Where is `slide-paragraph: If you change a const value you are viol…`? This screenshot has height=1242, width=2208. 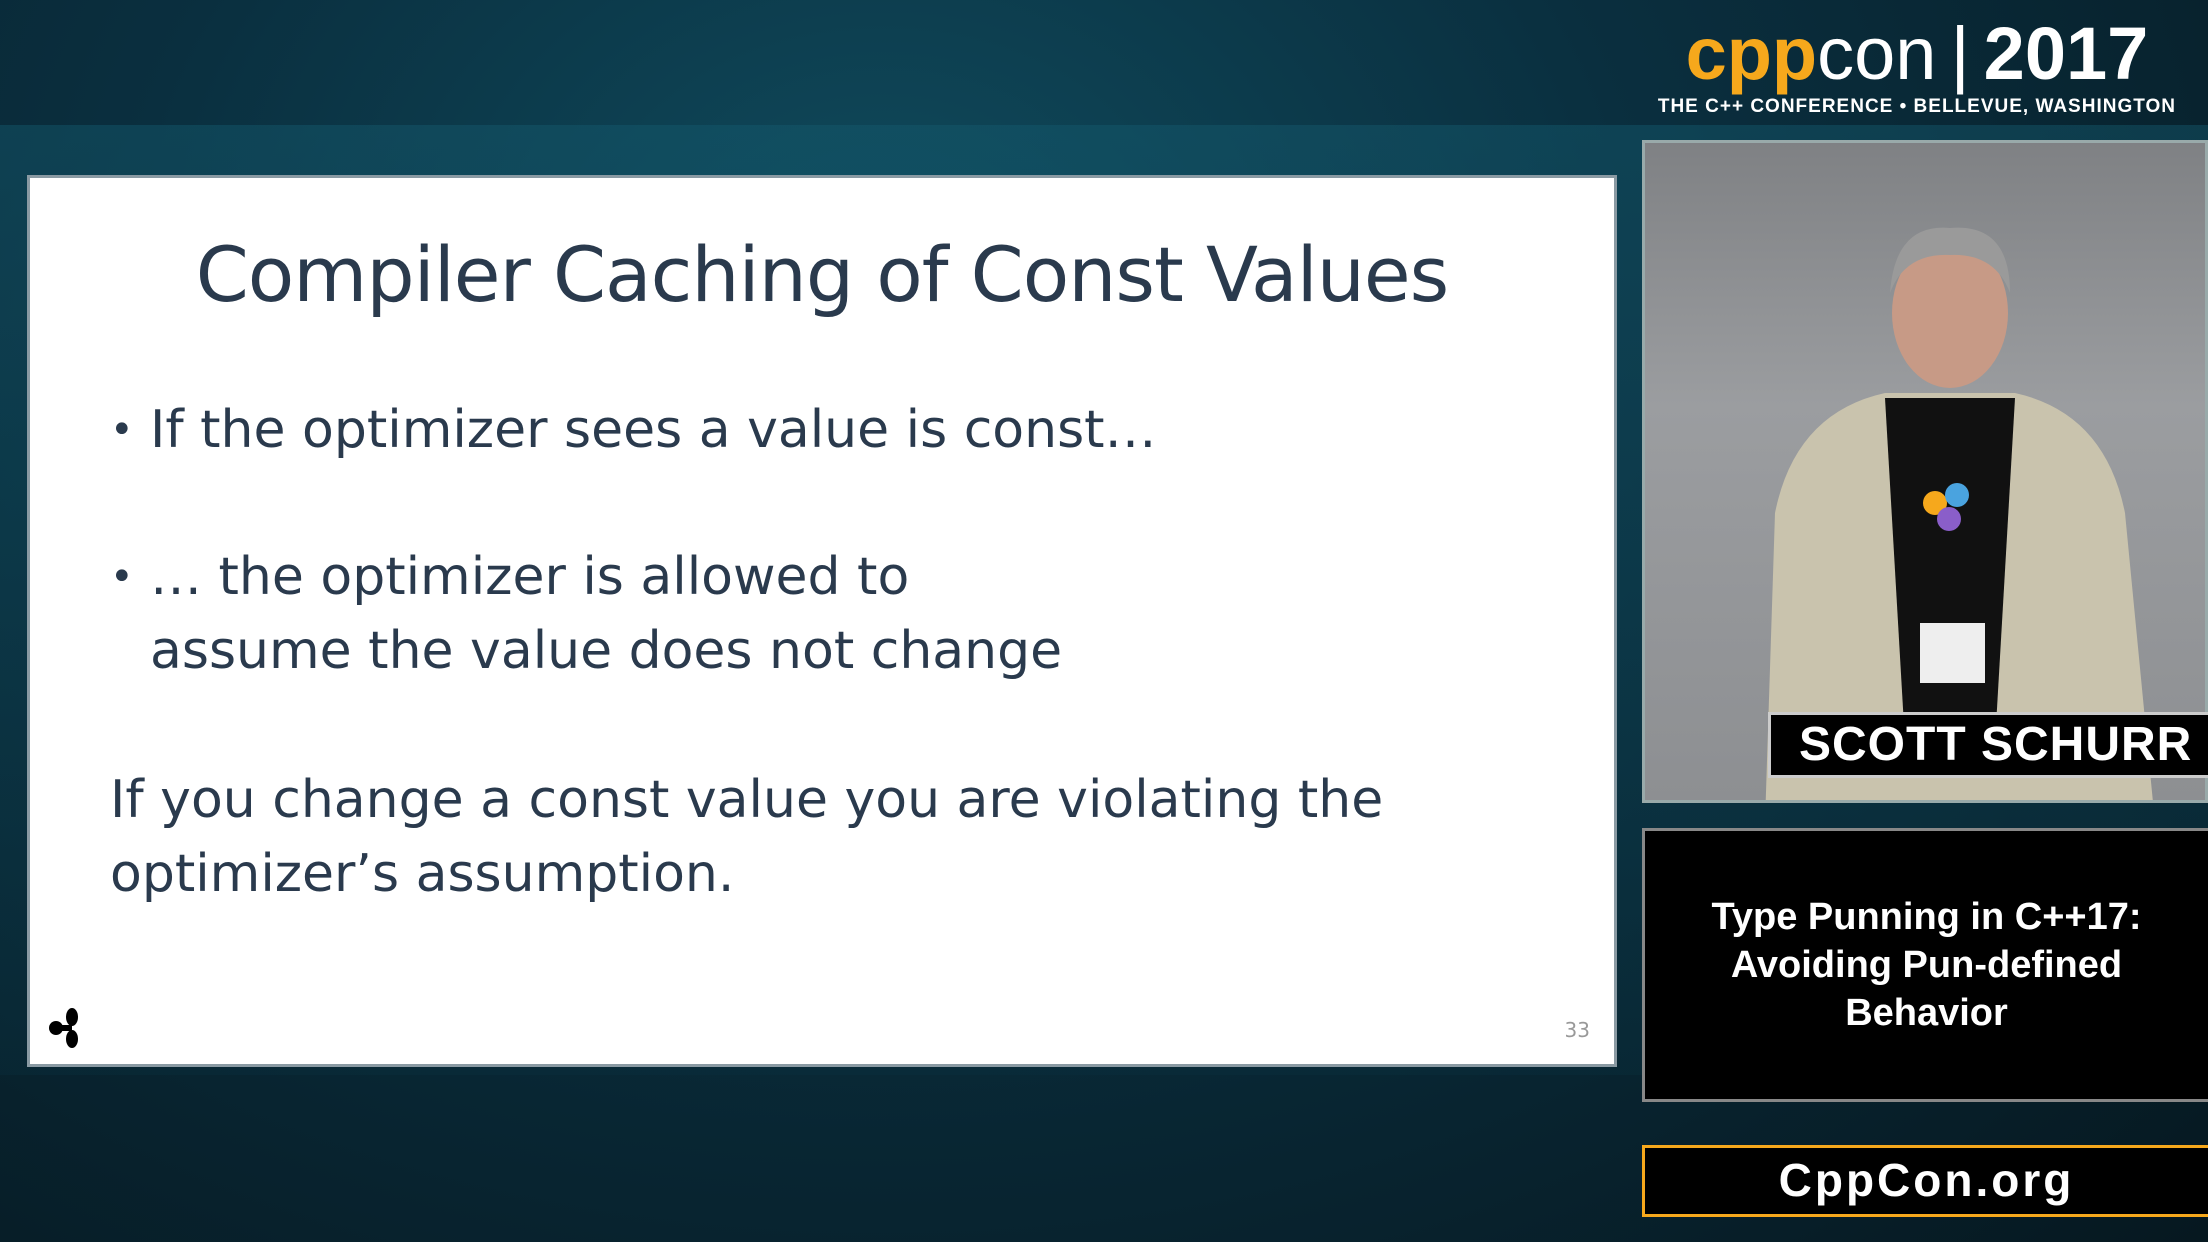 slide-paragraph: If you change a const value you are viol… is located at coordinates (747, 837).